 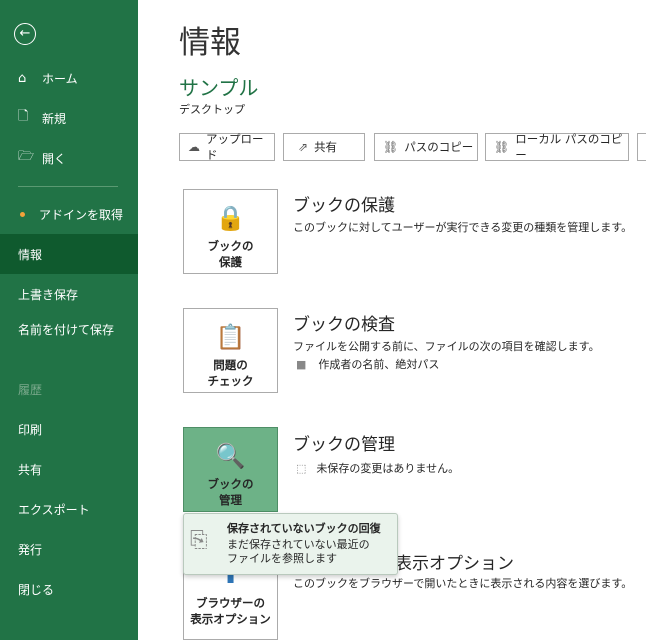 I want to click on label: 作成者の名前、絶対パス, so click(x=379, y=364).